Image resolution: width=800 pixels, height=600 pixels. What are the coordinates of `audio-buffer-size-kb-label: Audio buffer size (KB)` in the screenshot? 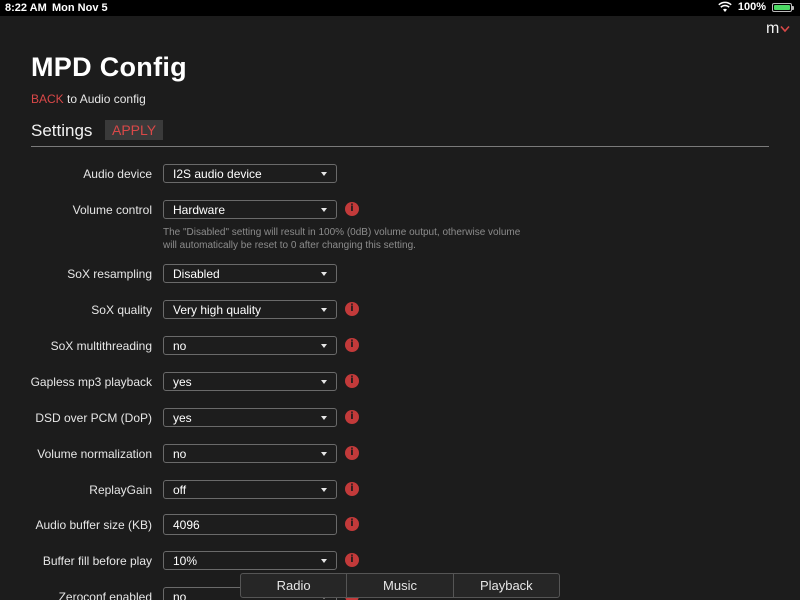 It's located at (93, 525).